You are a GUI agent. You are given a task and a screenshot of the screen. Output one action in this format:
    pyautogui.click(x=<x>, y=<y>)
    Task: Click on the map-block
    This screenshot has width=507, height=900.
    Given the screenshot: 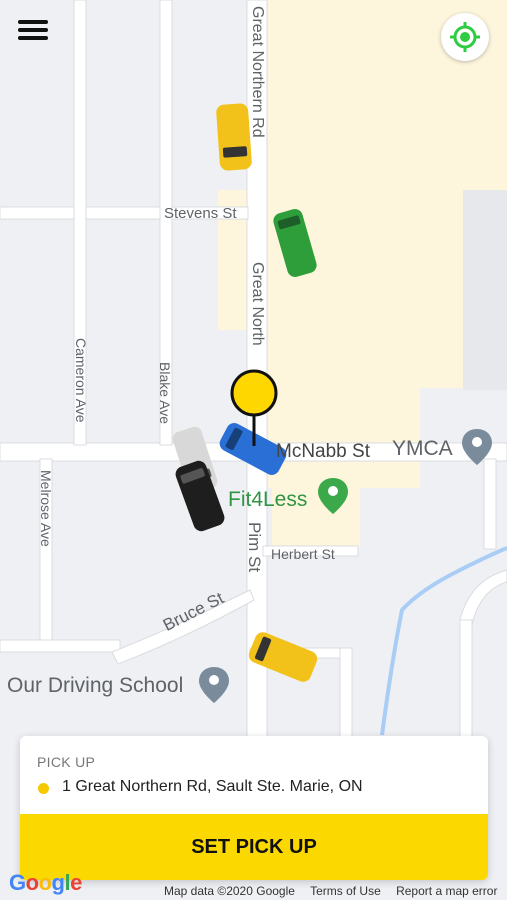 What is the action you would take?
    pyautogui.click(x=485, y=290)
    